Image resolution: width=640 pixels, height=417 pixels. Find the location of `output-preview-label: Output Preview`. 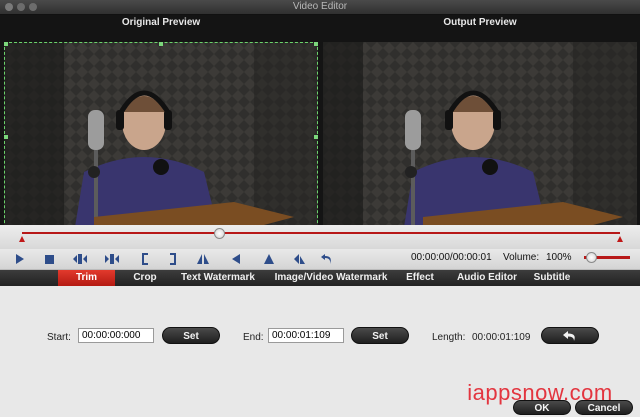

output-preview-label: Output Preview is located at coordinates (480, 22).